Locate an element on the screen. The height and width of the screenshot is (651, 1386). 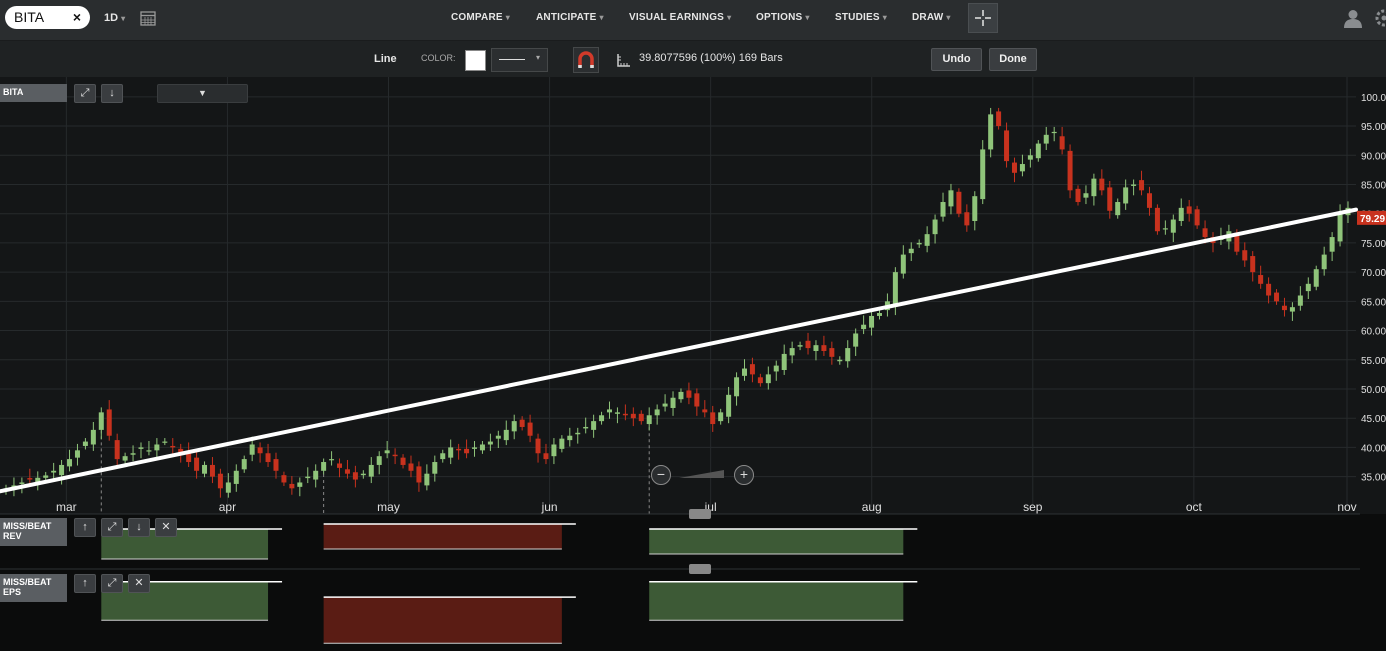
eps-close-button: ✕ is located at coordinates (139, 583).